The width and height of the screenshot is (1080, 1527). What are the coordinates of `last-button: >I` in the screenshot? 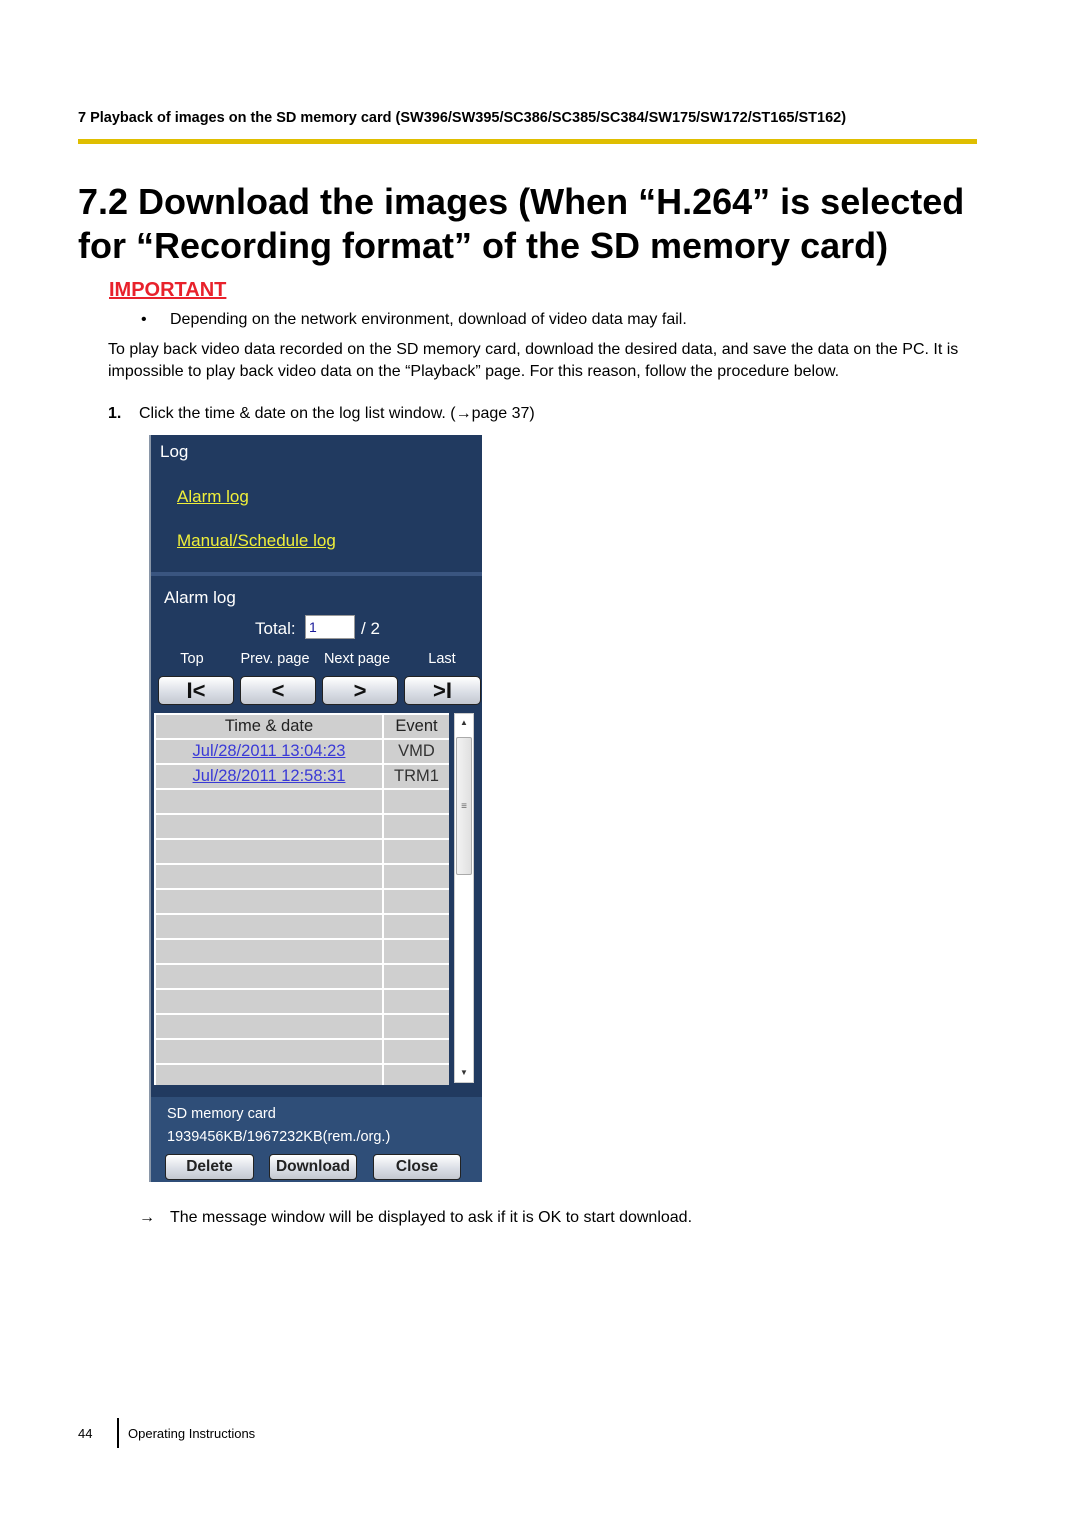 It's located at (442, 690).